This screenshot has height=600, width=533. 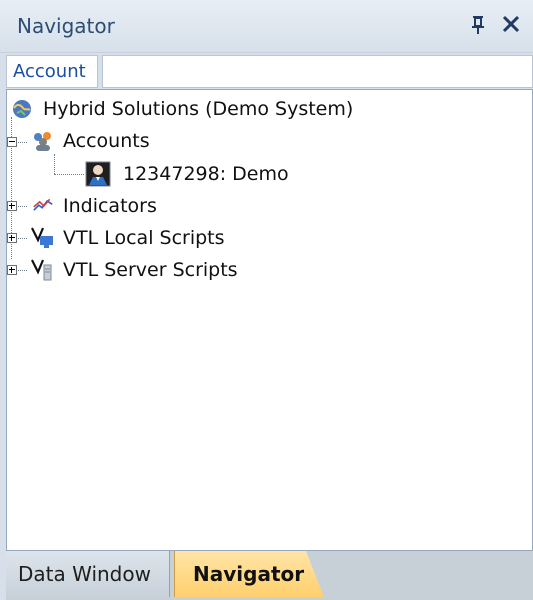 What do you see at coordinates (144, 238) in the screenshot?
I see `tree-item-label: VTL Local Scripts` at bounding box center [144, 238].